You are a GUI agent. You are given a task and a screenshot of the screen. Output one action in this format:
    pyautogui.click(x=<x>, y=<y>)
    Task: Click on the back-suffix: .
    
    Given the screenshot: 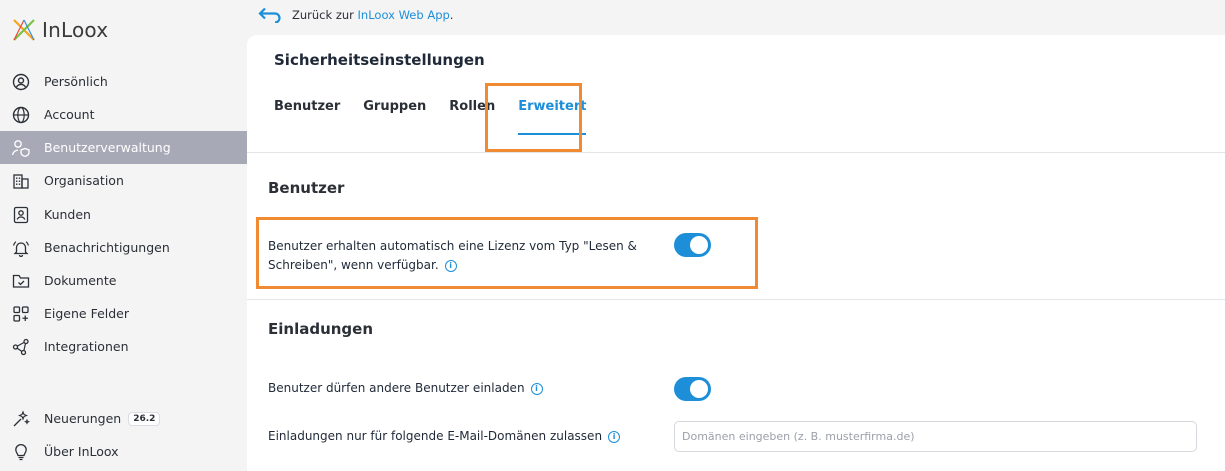 What is the action you would take?
    pyautogui.click(x=451, y=15)
    